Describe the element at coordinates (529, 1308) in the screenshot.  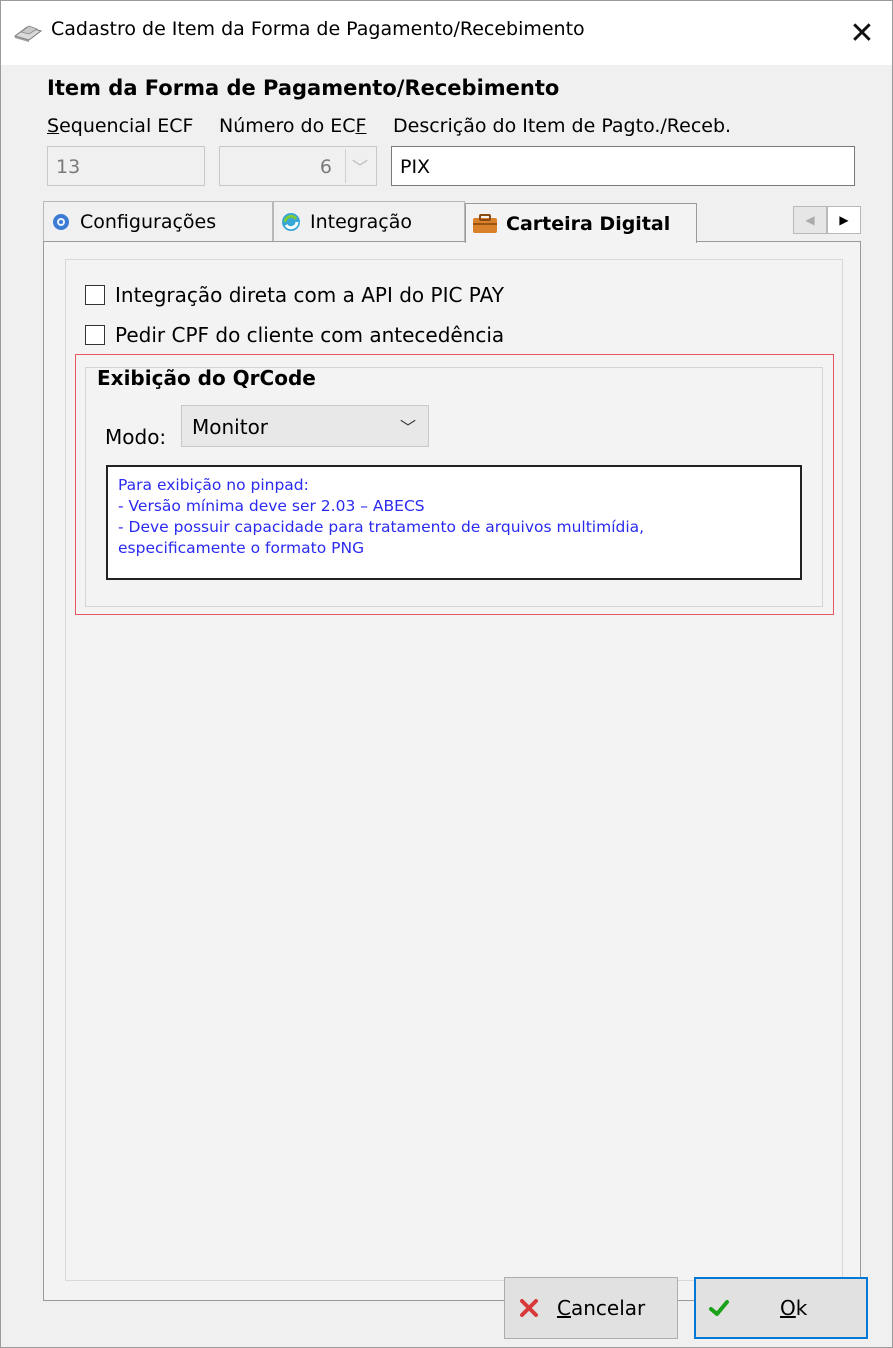
I see `close-icon` at that location.